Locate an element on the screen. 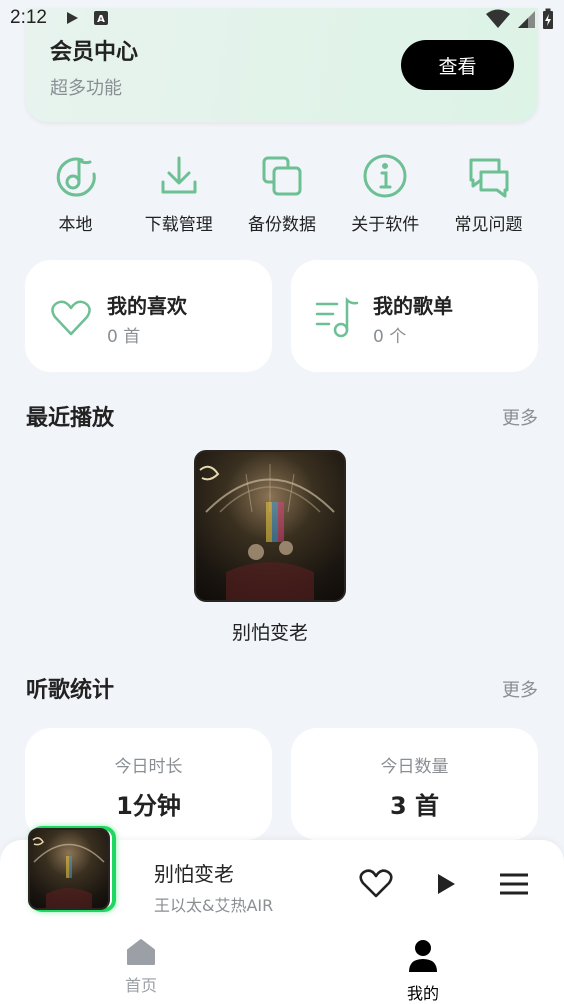  action-local-label: 本地 is located at coordinates (75, 225).